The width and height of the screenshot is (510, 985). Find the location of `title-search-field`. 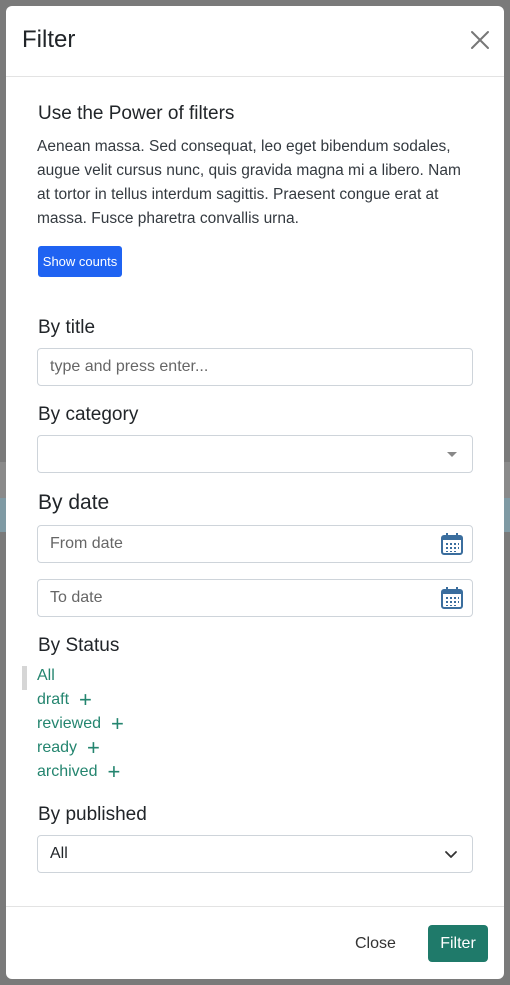

title-search-field is located at coordinates (255, 367).